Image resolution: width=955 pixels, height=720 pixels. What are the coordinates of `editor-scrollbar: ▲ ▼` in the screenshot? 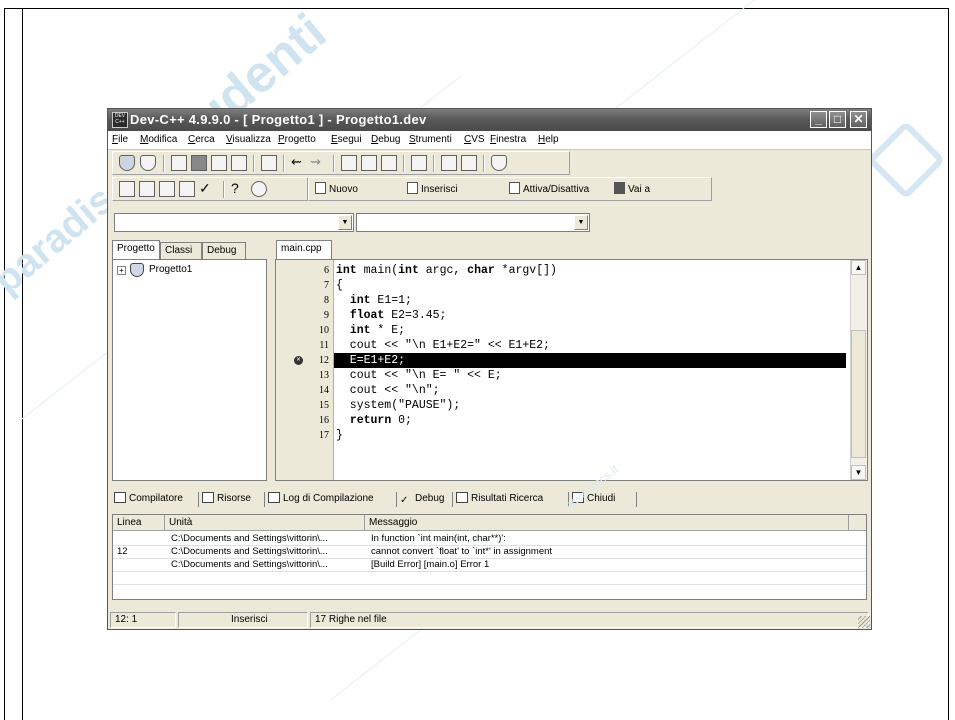 It's located at (858, 370).